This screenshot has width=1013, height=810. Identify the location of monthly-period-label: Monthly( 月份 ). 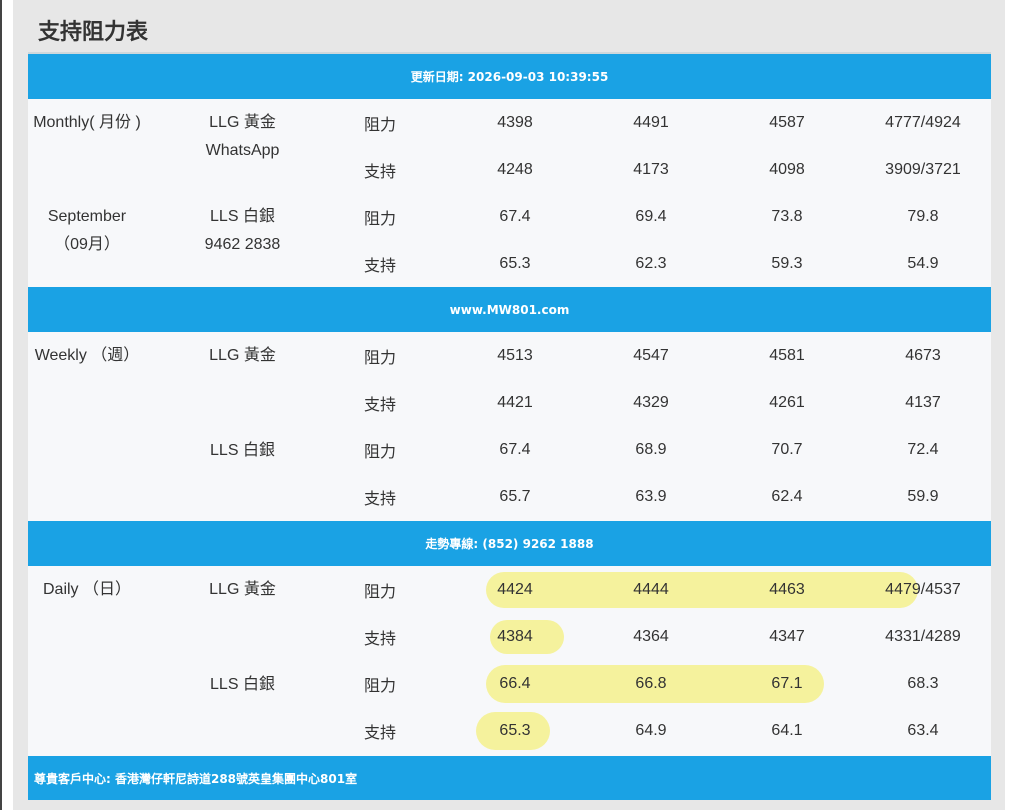
(87, 122).